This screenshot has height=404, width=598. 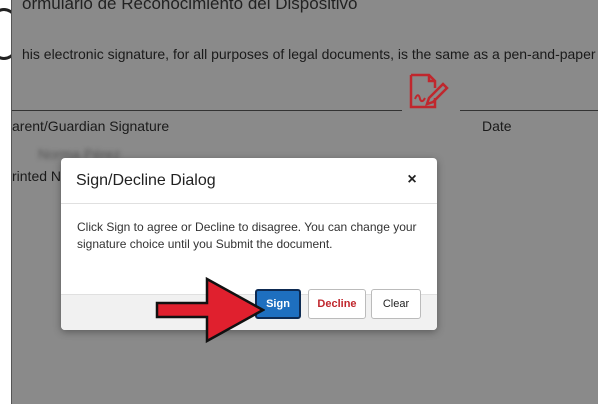 What do you see at coordinates (412, 180) in the screenshot?
I see `close-button: ×` at bounding box center [412, 180].